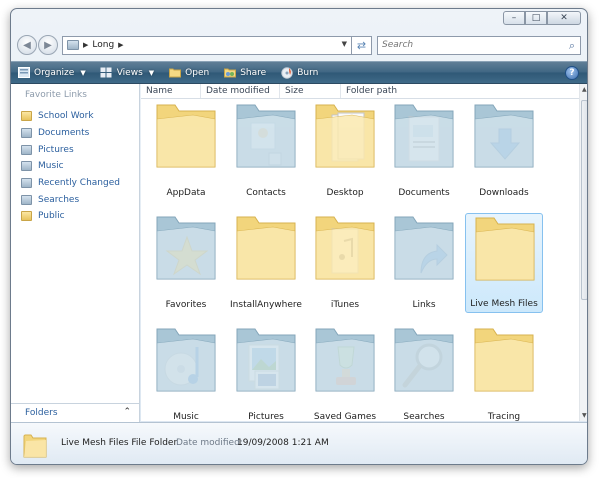 The width and height of the screenshot is (600, 478). Describe the element at coordinates (129, 72) in the screenshot. I see `views-label: Views` at that location.